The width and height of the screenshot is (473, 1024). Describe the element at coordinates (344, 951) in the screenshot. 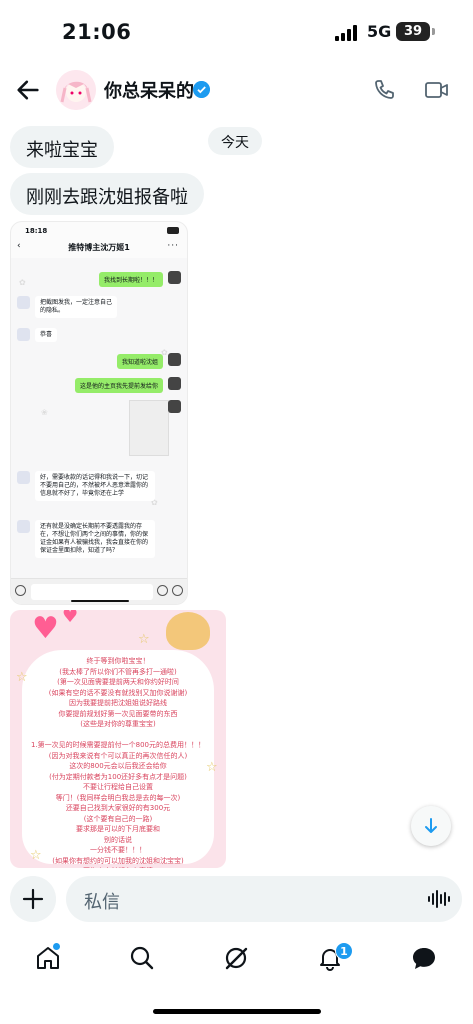

I see `notification-badge: 1` at that location.